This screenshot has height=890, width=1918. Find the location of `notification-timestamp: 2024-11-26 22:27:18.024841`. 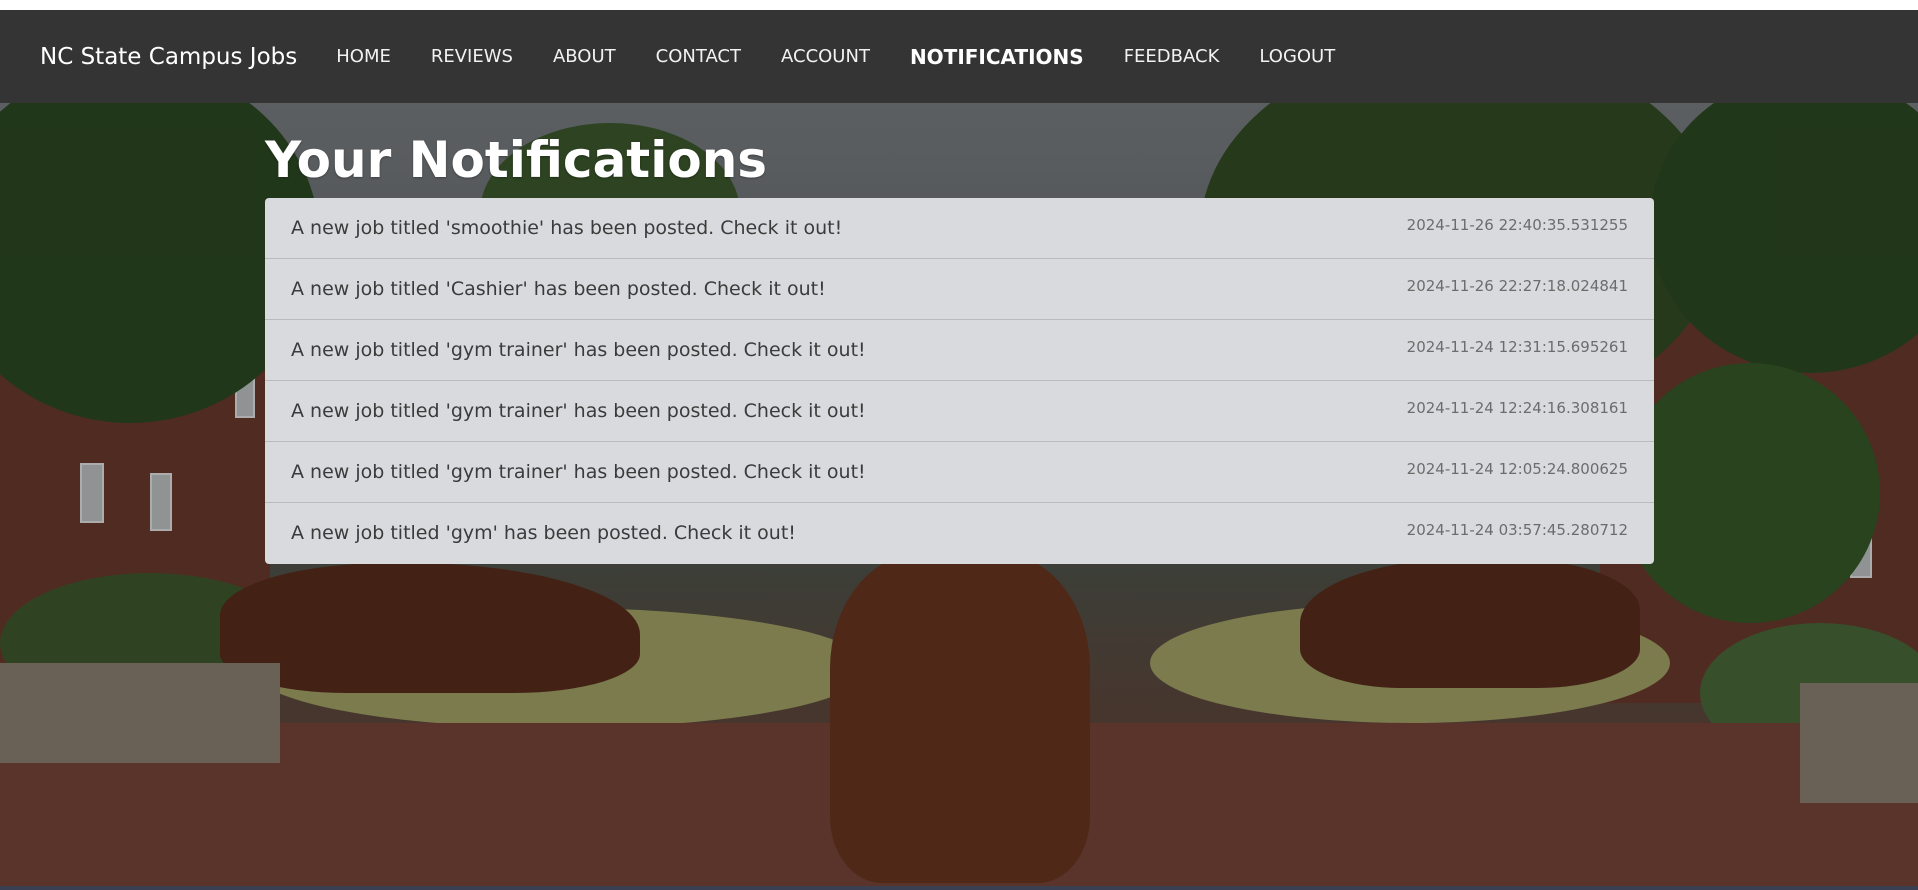

notification-timestamp: 2024-11-26 22:27:18.024841 is located at coordinates (1517, 286).